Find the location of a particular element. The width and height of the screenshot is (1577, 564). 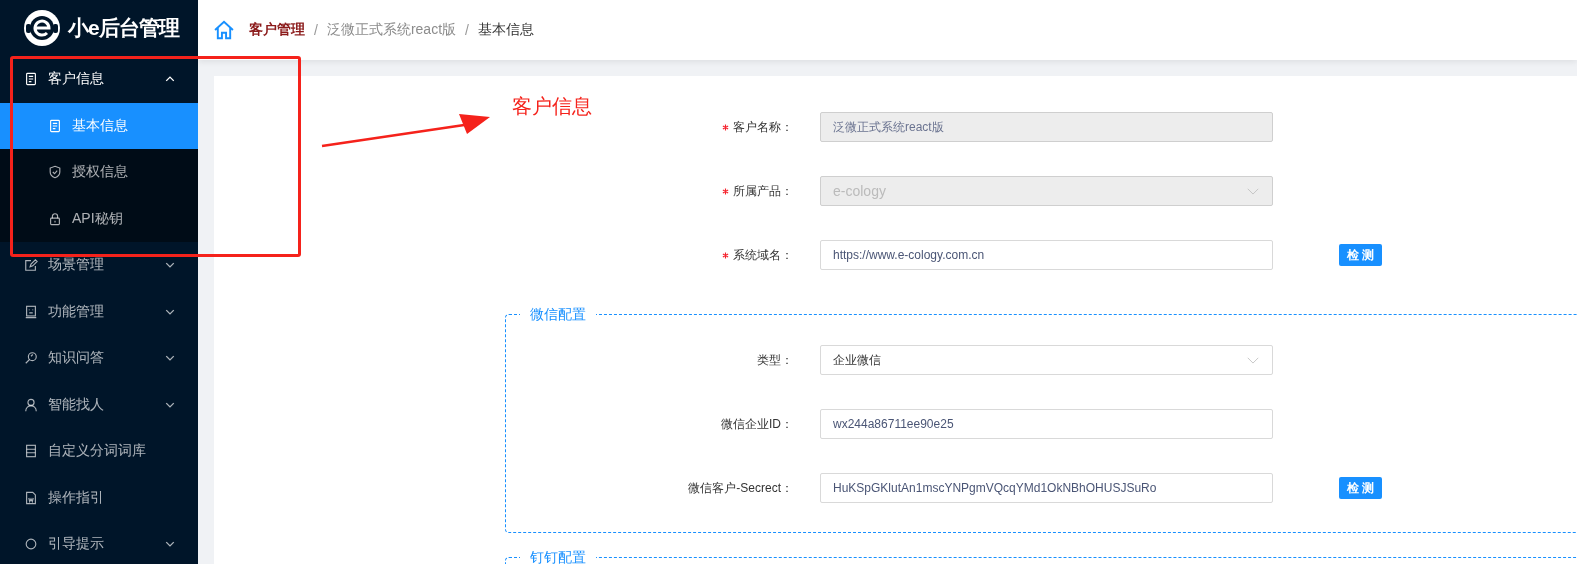

pencil-square-icon is located at coordinates (31, 265).